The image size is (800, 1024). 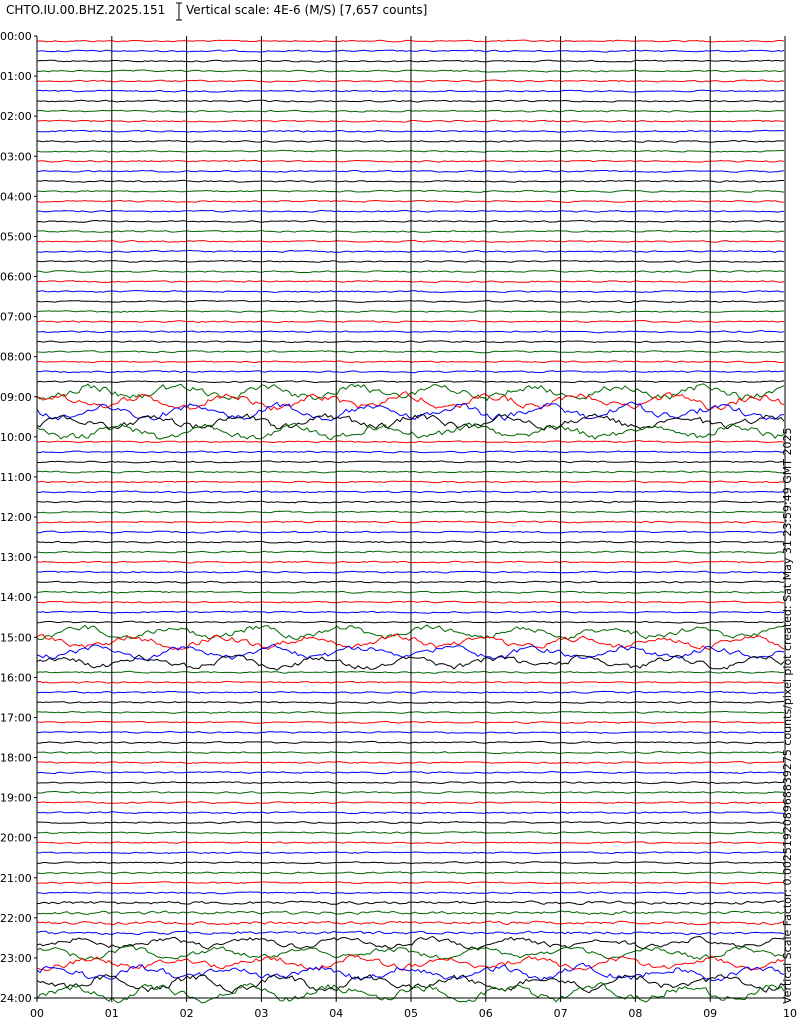 What do you see at coordinates (16, 437) in the screenshot?
I see `y-tick-label: 10:00` at bounding box center [16, 437].